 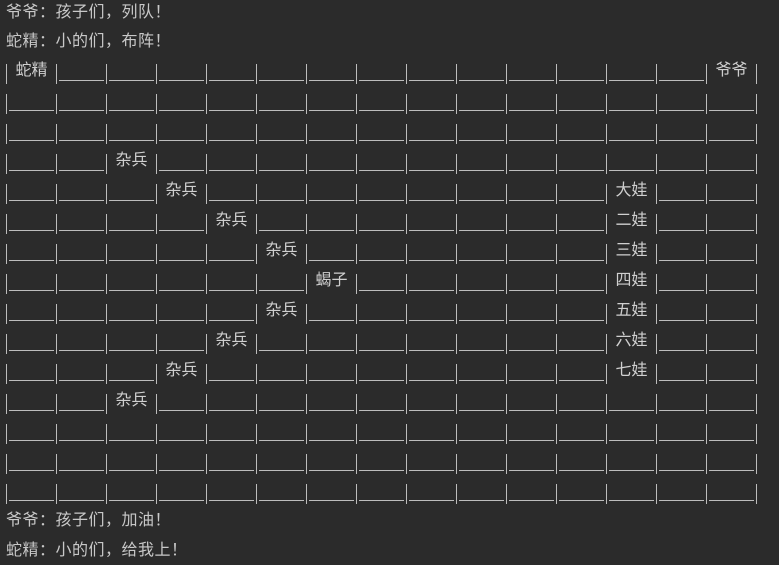 I want to click on grid-row: 杂兵 五娃, so click(x=386, y=310).